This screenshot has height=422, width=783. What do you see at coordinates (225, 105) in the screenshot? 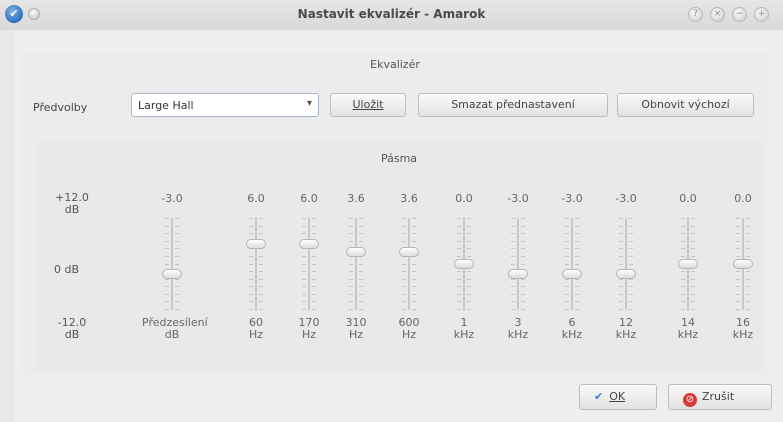
I see `preset-combobox: Large Hall ▾` at bounding box center [225, 105].